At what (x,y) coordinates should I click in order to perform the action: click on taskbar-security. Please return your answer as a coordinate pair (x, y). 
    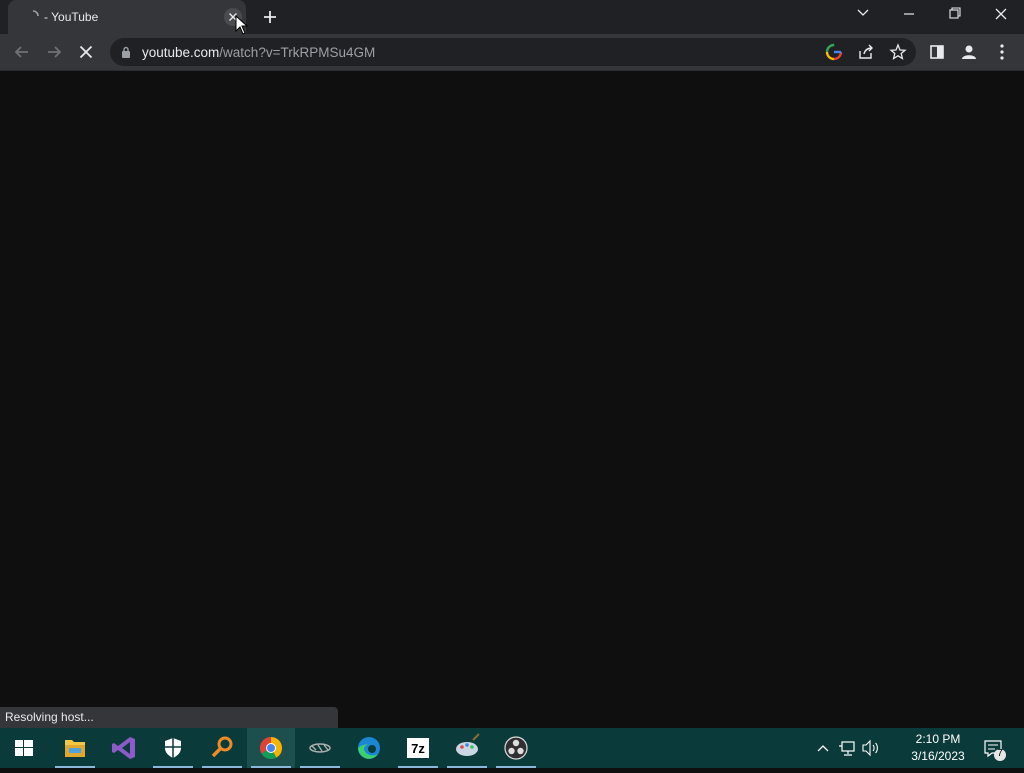
    Looking at the image, I should click on (173, 748).